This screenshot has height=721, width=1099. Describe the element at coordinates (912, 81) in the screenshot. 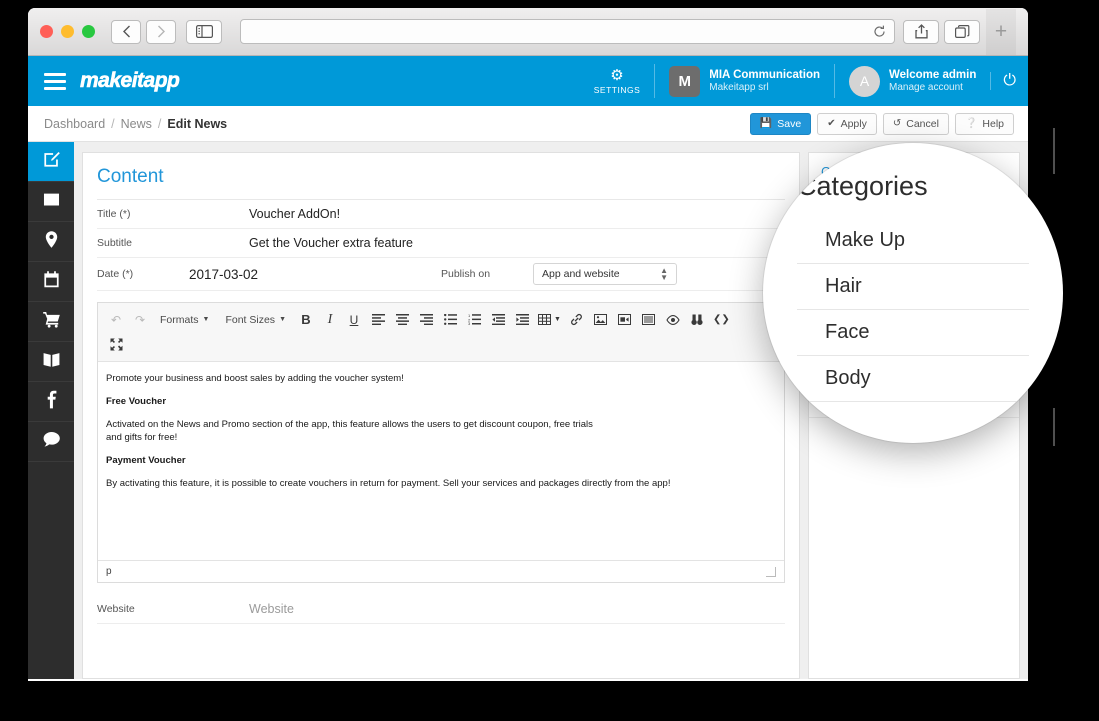

I see `account-menu: A Welcome admin Manage account` at that location.